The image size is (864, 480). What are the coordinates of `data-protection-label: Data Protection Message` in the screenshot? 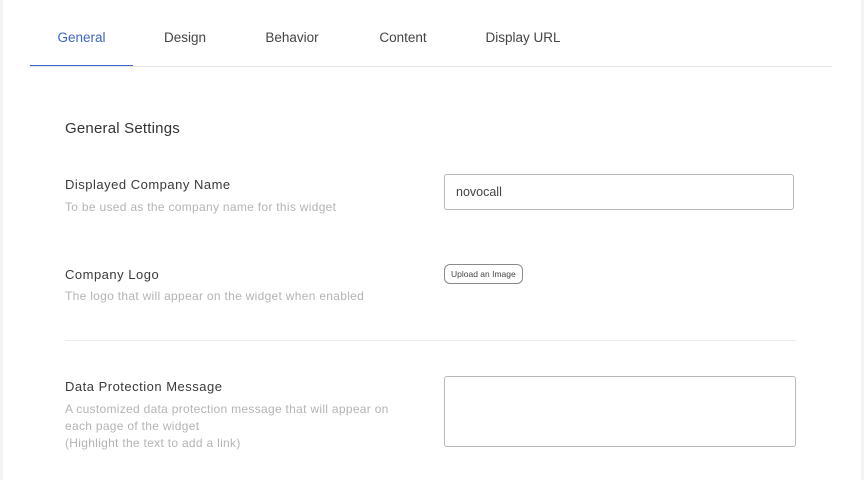 It's located at (144, 386).